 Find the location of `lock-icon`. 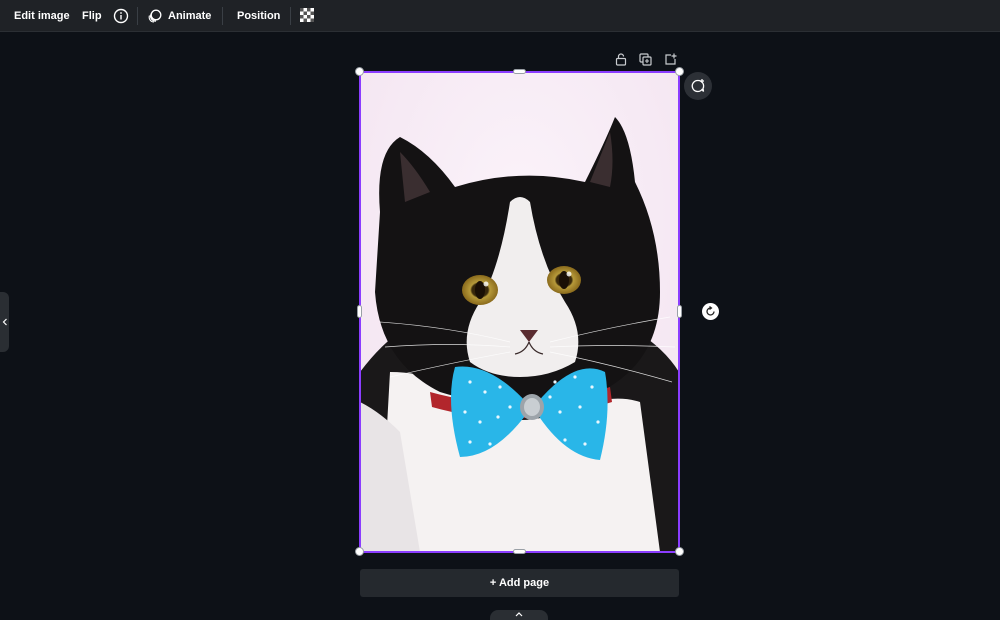

lock-icon is located at coordinates (620, 59).